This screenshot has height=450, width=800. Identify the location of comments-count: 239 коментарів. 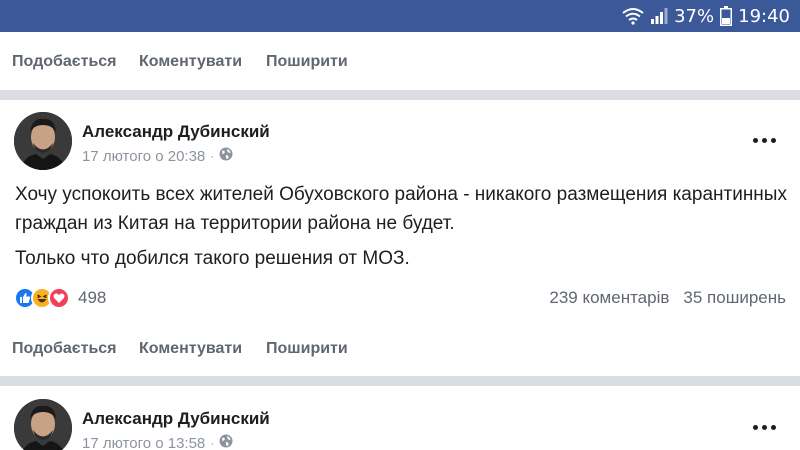
(609, 298).